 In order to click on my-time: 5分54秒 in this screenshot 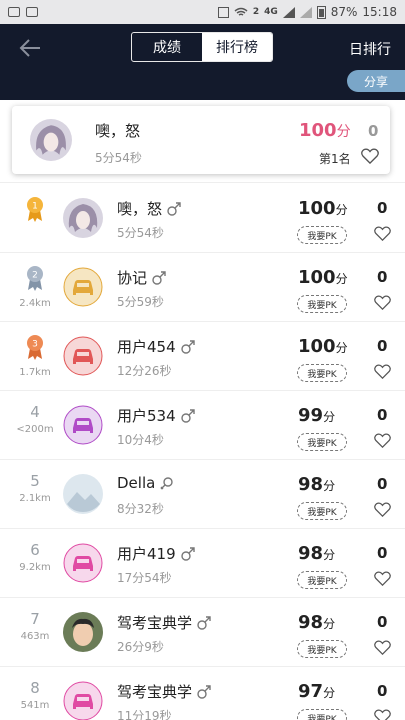, I will do `click(118, 158)`.